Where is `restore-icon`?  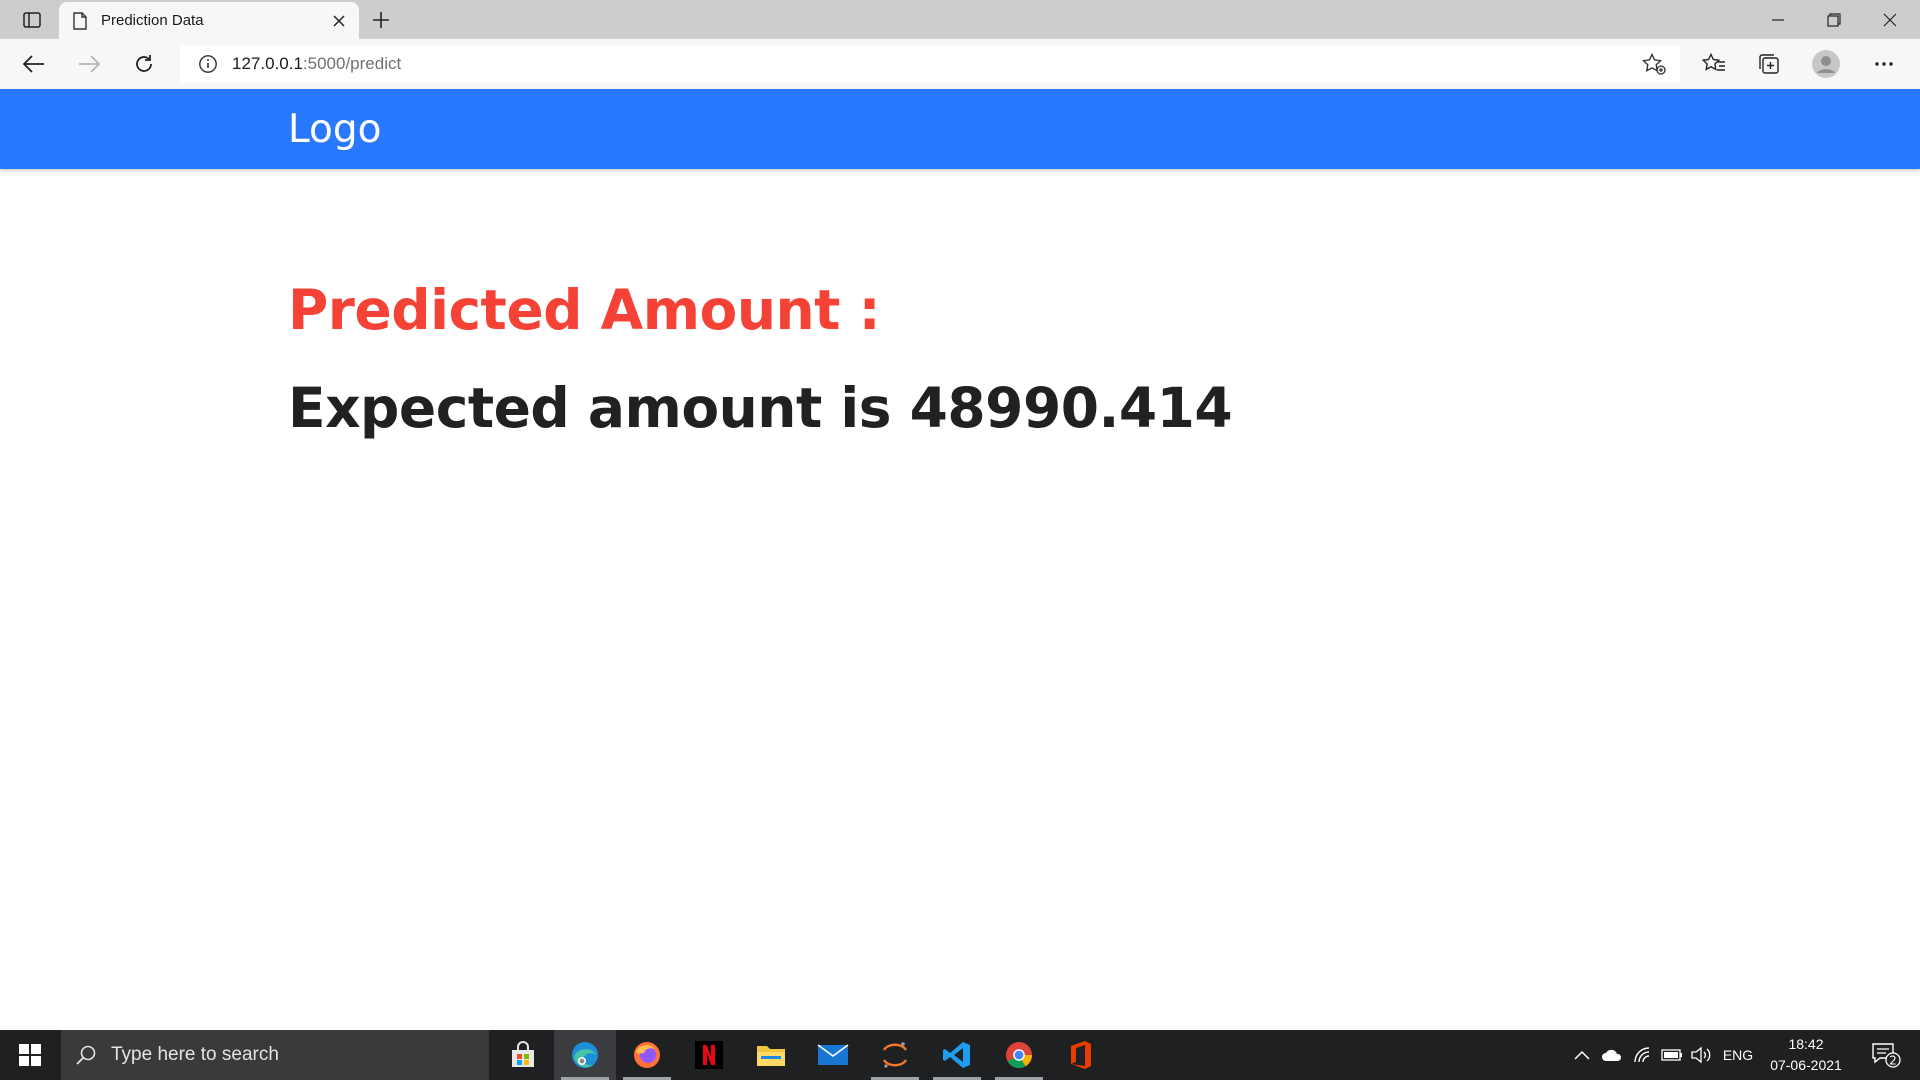
restore-icon is located at coordinates (1834, 19).